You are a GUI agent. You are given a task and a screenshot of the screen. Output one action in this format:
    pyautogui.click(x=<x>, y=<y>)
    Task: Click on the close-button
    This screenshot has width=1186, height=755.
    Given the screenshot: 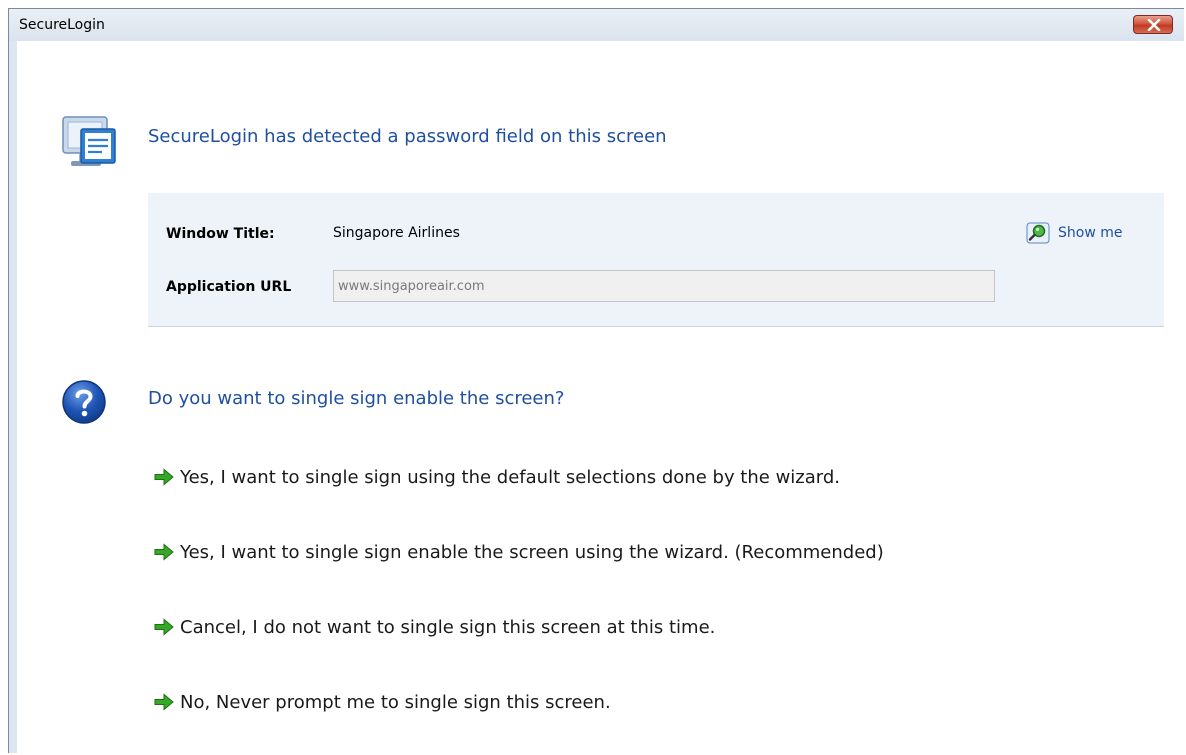 What is the action you would take?
    pyautogui.click(x=1153, y=24)
    